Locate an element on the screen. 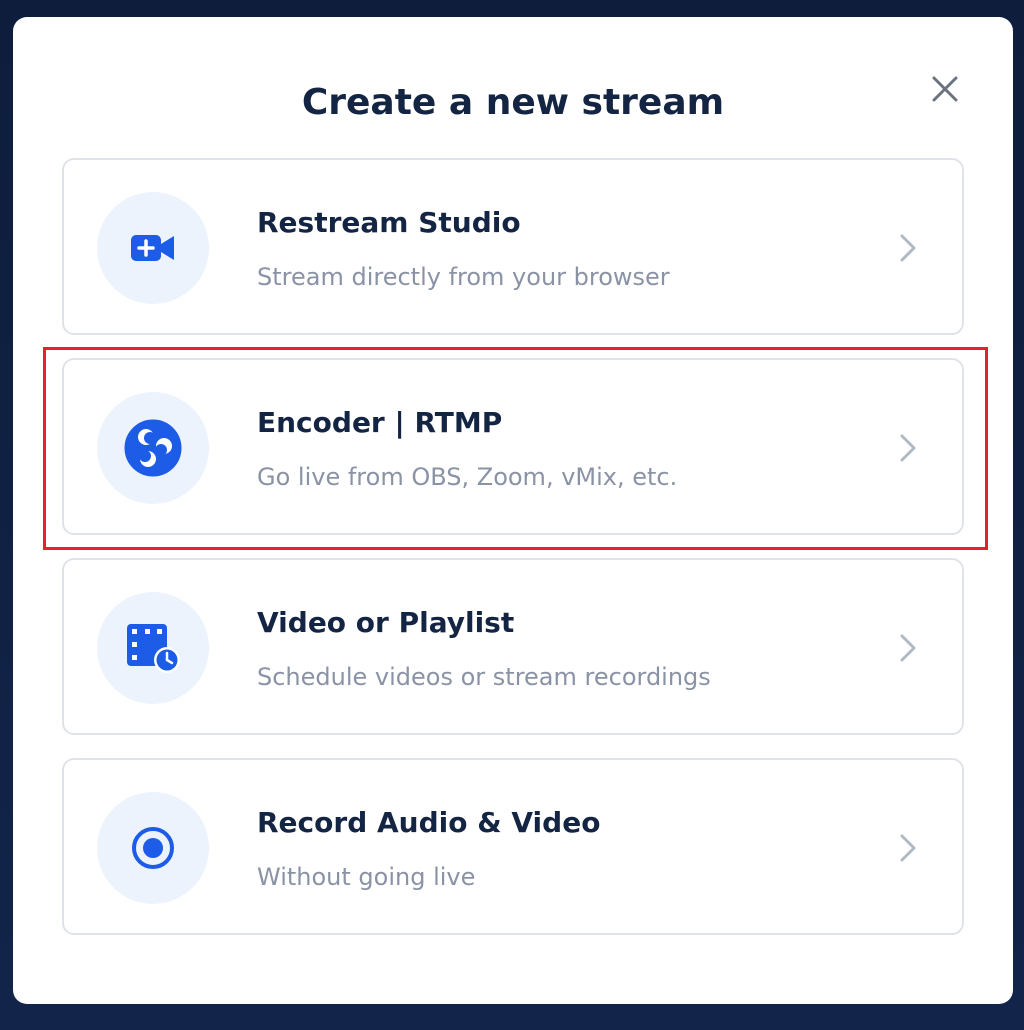 This screenshot has width=1024, height=1030. close-button is located at coordinates (945, 89).